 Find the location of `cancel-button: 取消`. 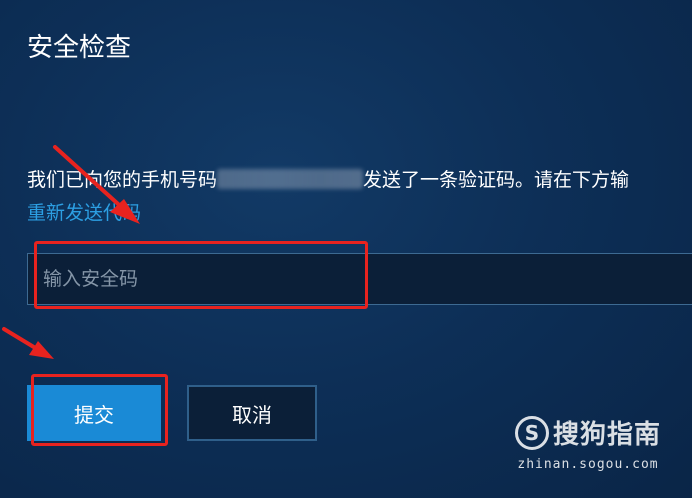

cancel-button: 取消 is located at coordinates (252, 413).